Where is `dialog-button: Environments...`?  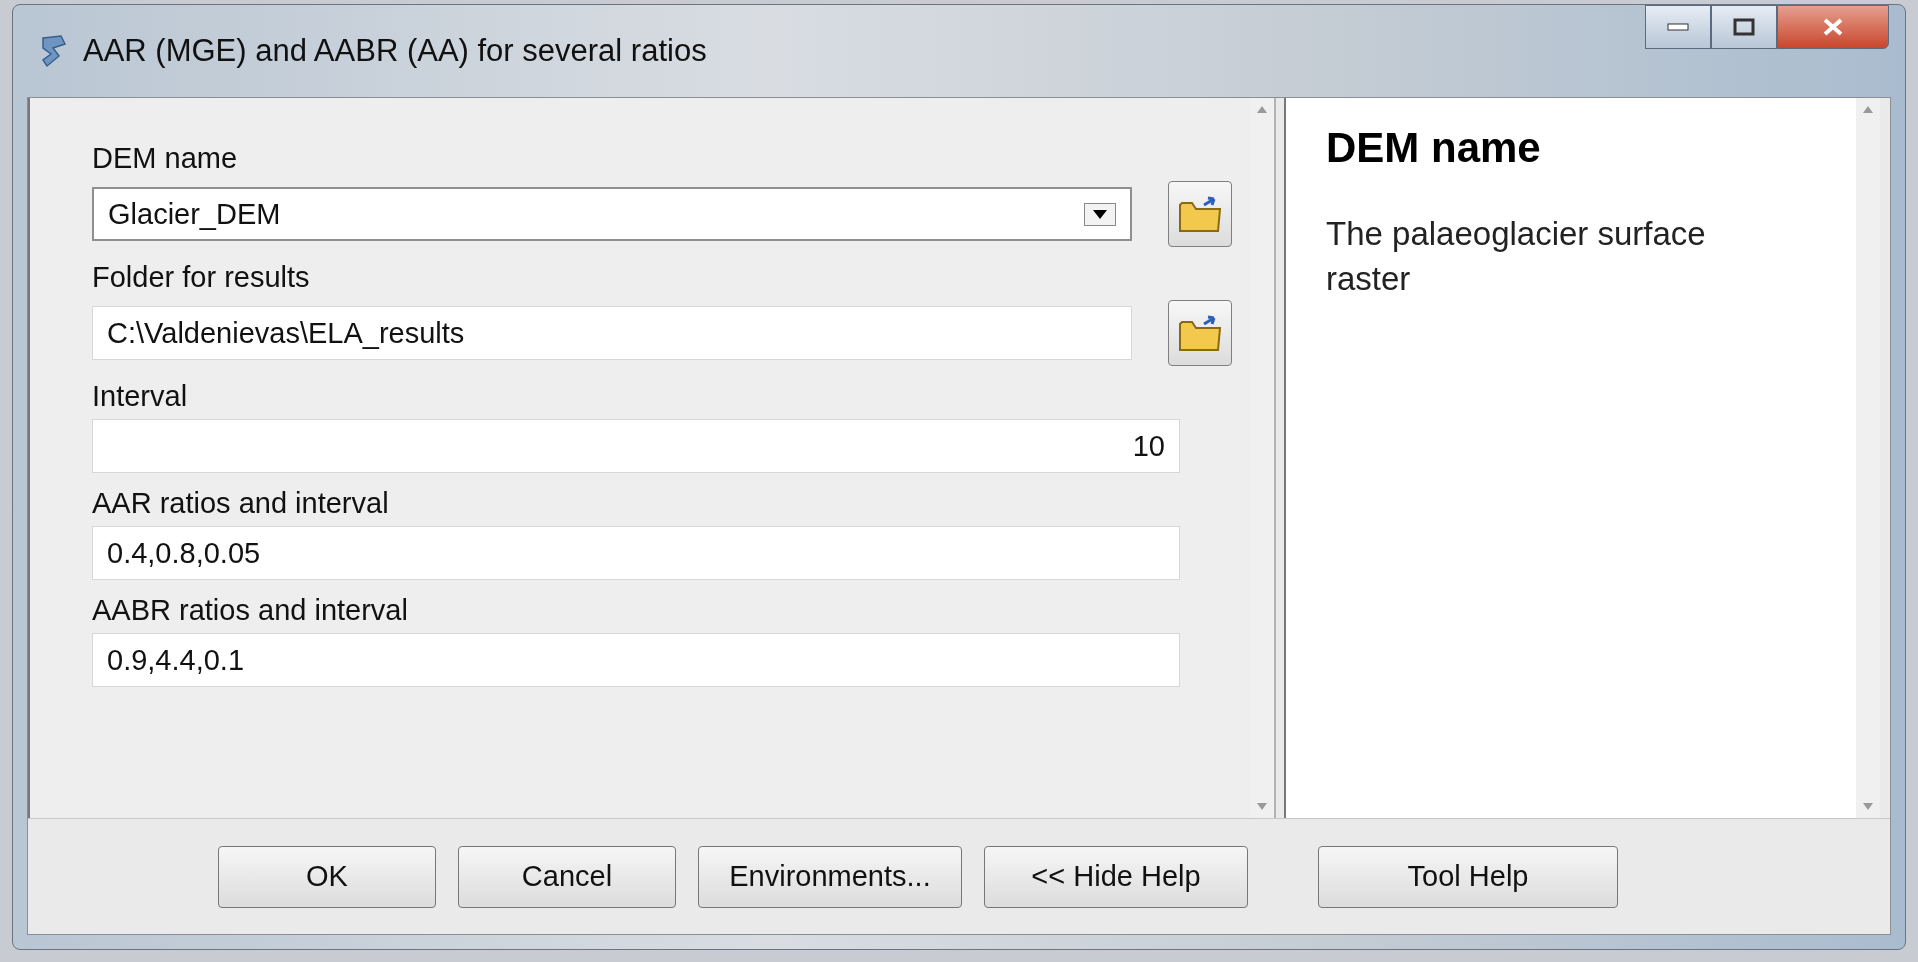 dialog-button: Environments... is located at coordinates (830, 876).